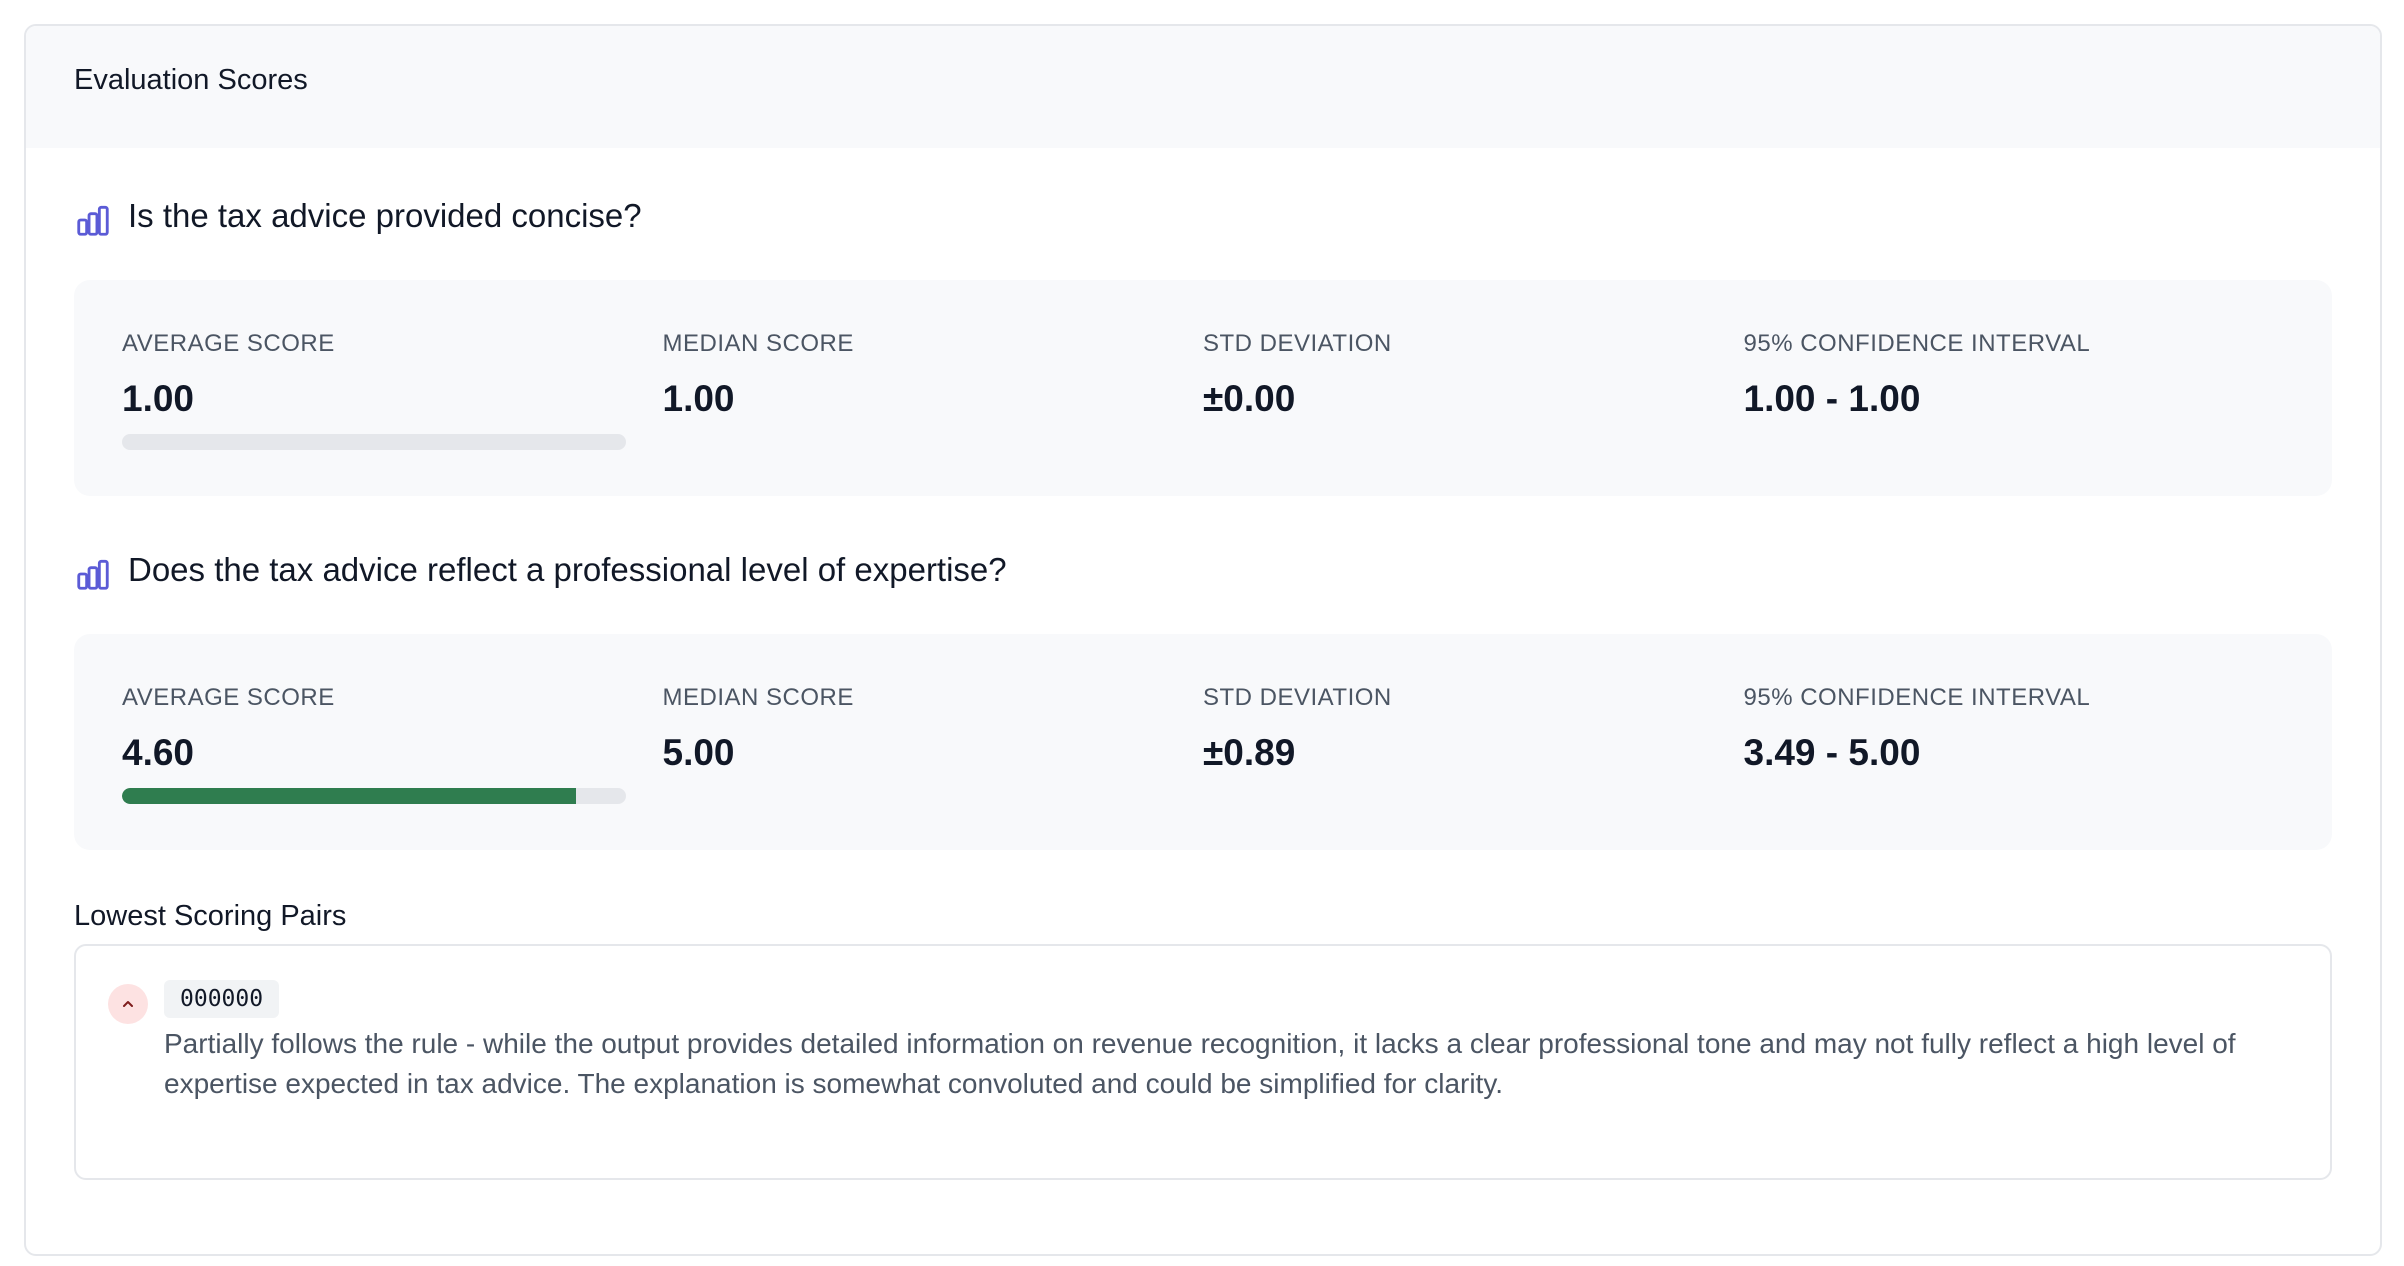  Describe the element at coordinates (158, 752) in the screenshot. I see `stat-value: 4.60` at that location.